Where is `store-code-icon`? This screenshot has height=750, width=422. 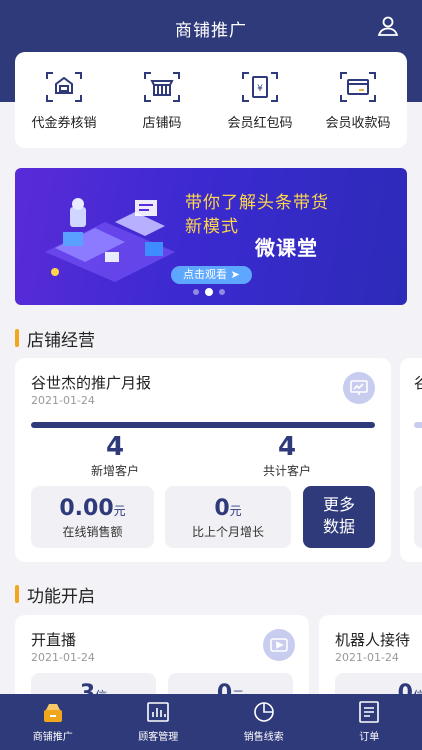
store-code-icon is located at coordinates (162, 87).